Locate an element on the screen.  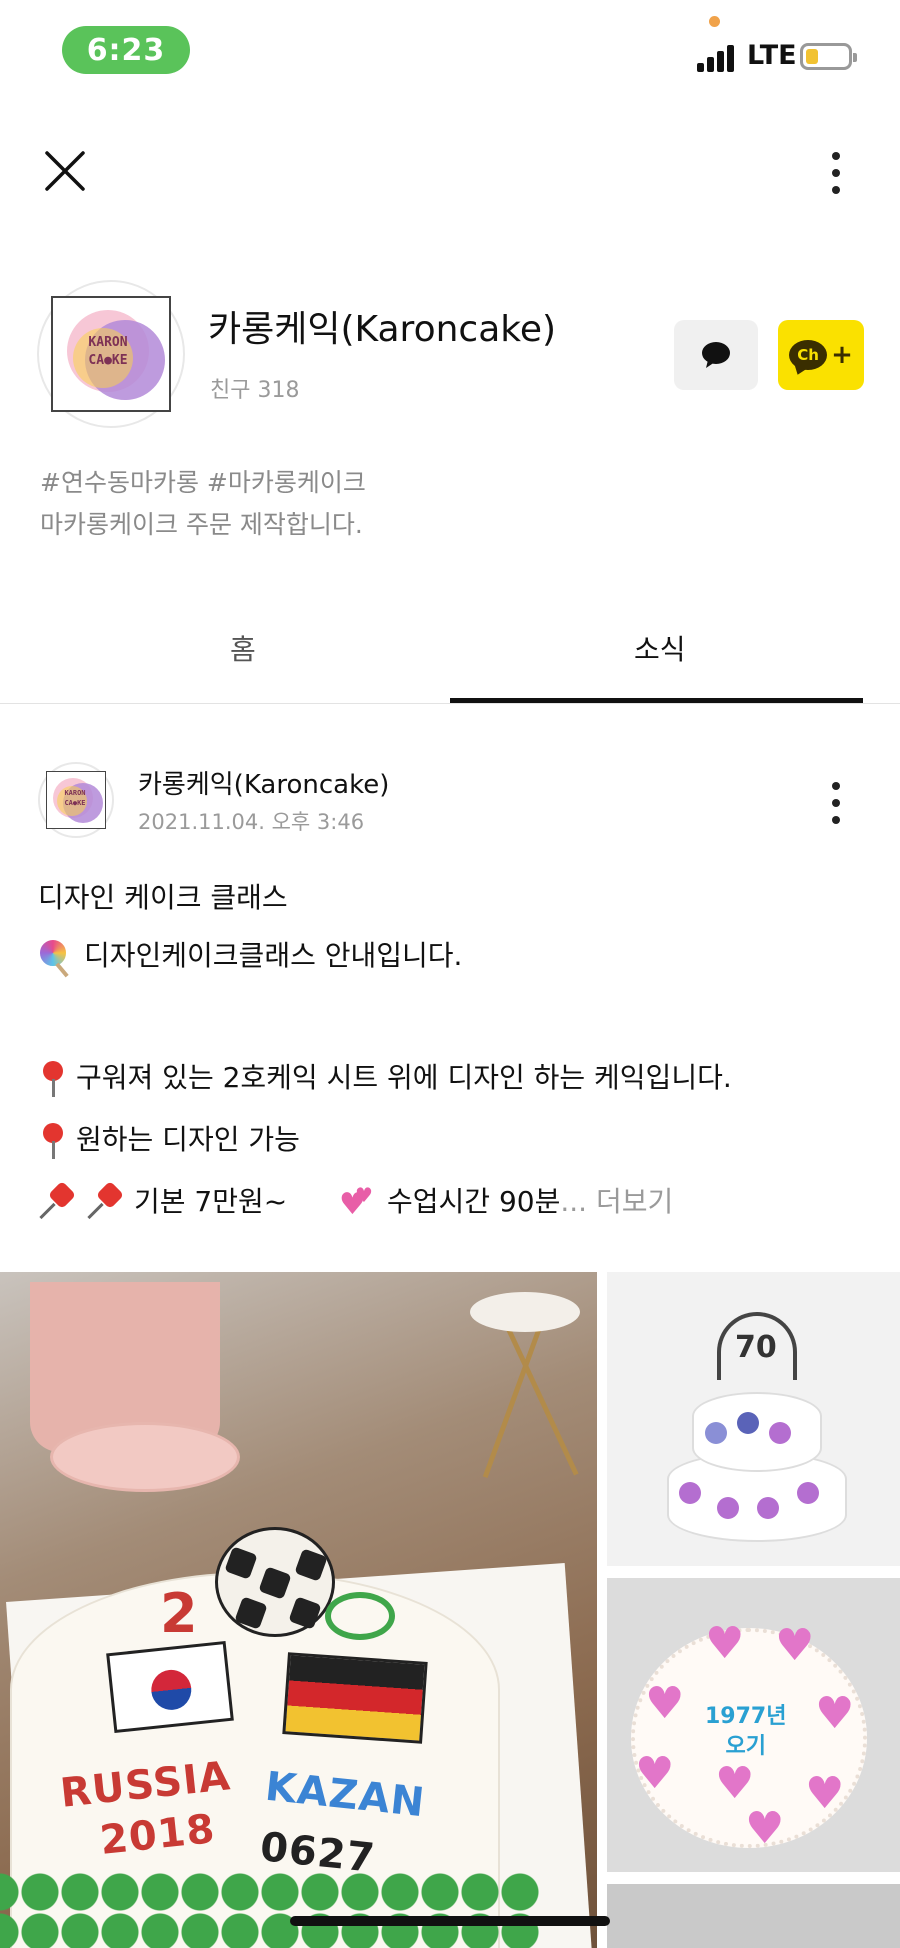
post-image-thumb is located at coordinates (753, 1916).